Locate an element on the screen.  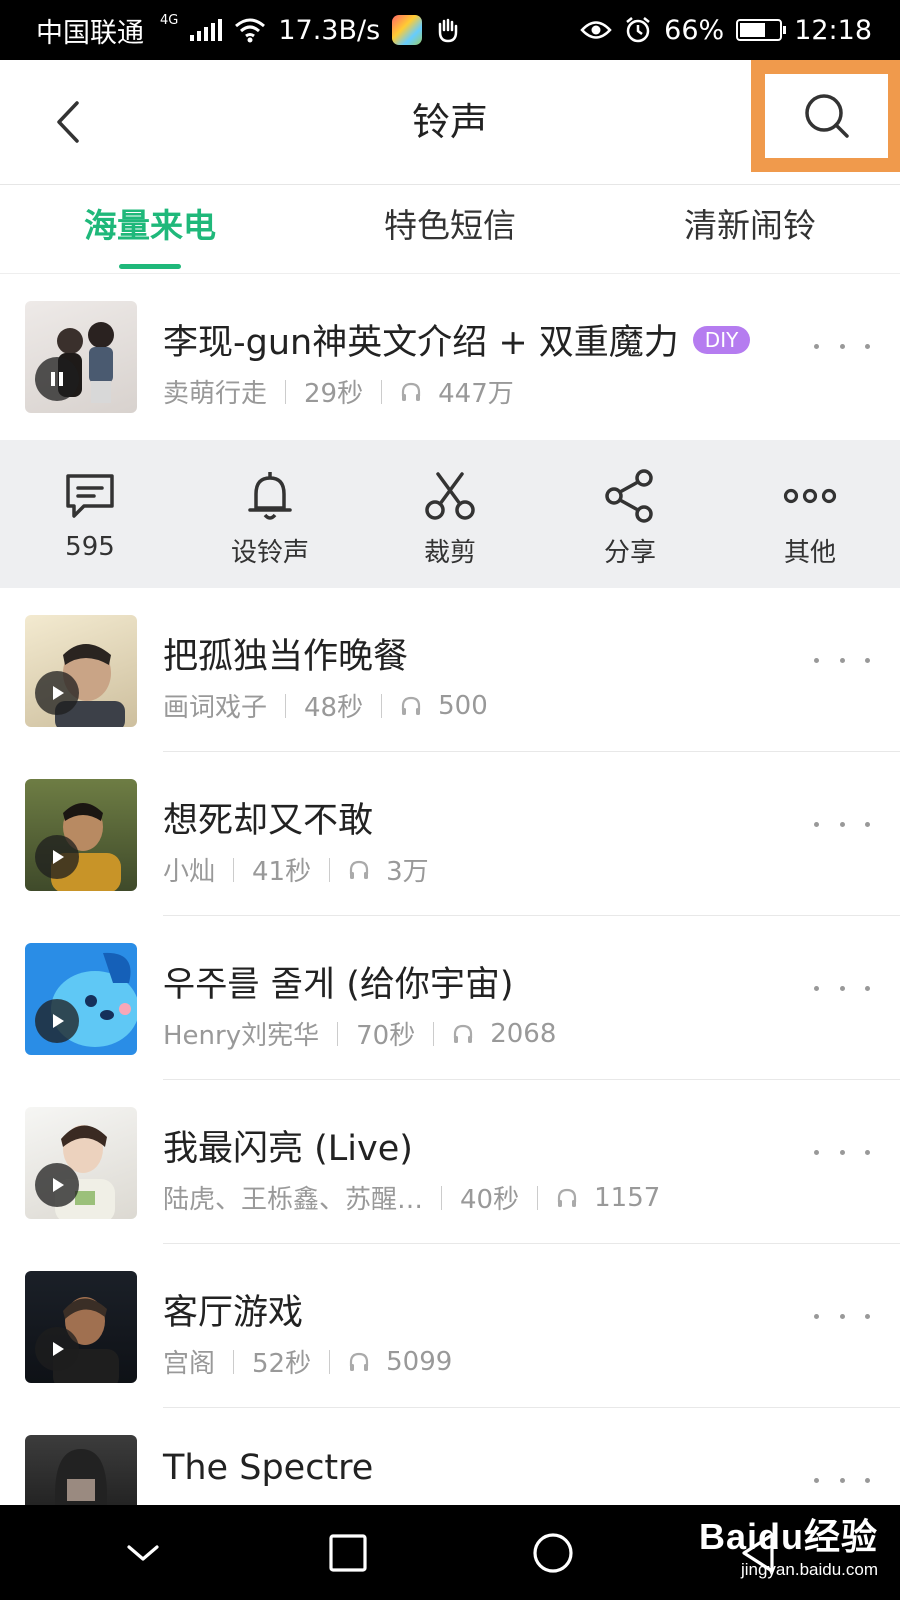
song-title: 우주를 줄게 (给你宇宙) is located at coordinates (338, 985).